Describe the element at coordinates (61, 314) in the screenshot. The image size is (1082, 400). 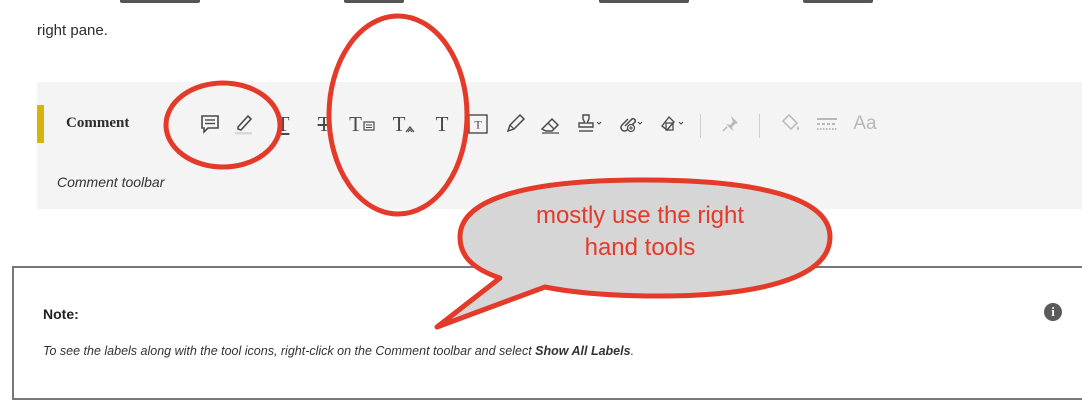
I see `note-title: Note:` at that location.